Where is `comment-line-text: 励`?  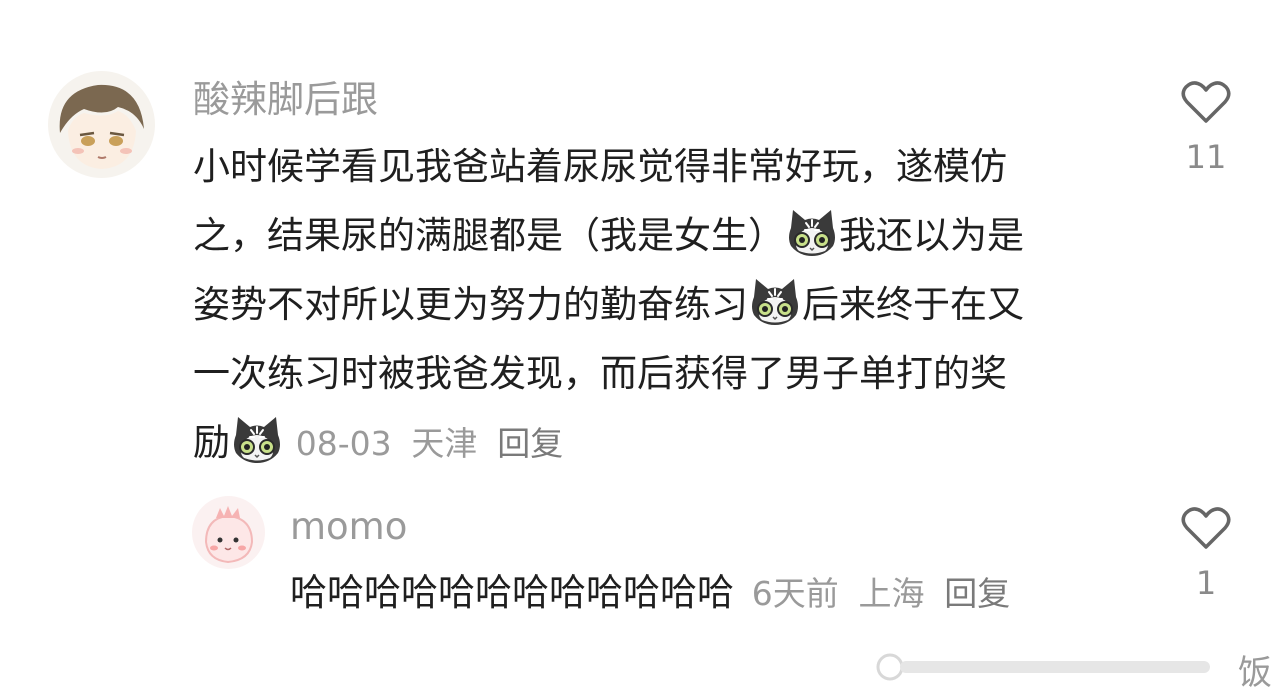
comment-line-text: 励 is located at coordinates (211, 442).